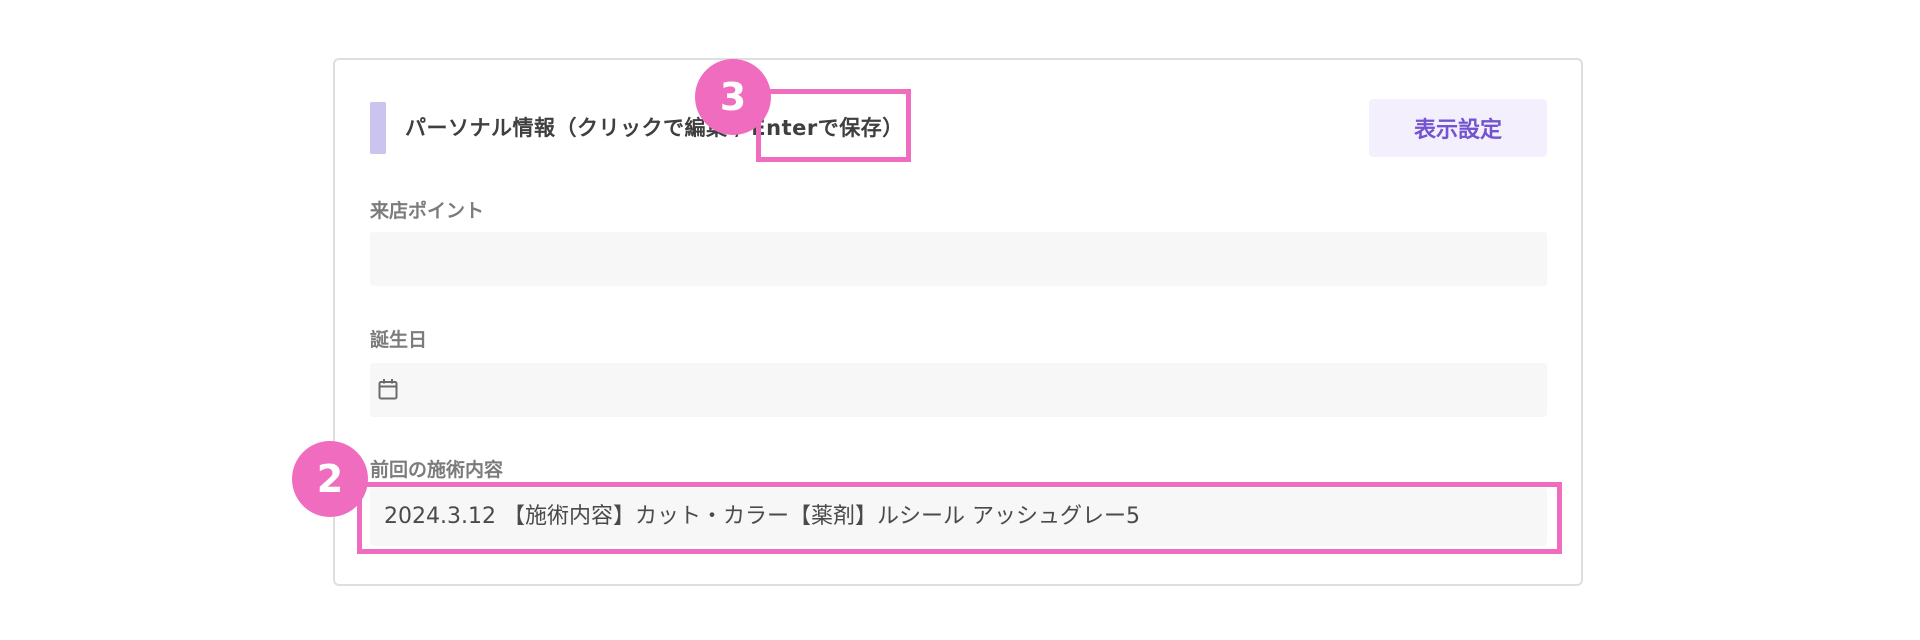 The image size is (1920, 640). I want to click on step-badge-3: 3, so click(733, 97).